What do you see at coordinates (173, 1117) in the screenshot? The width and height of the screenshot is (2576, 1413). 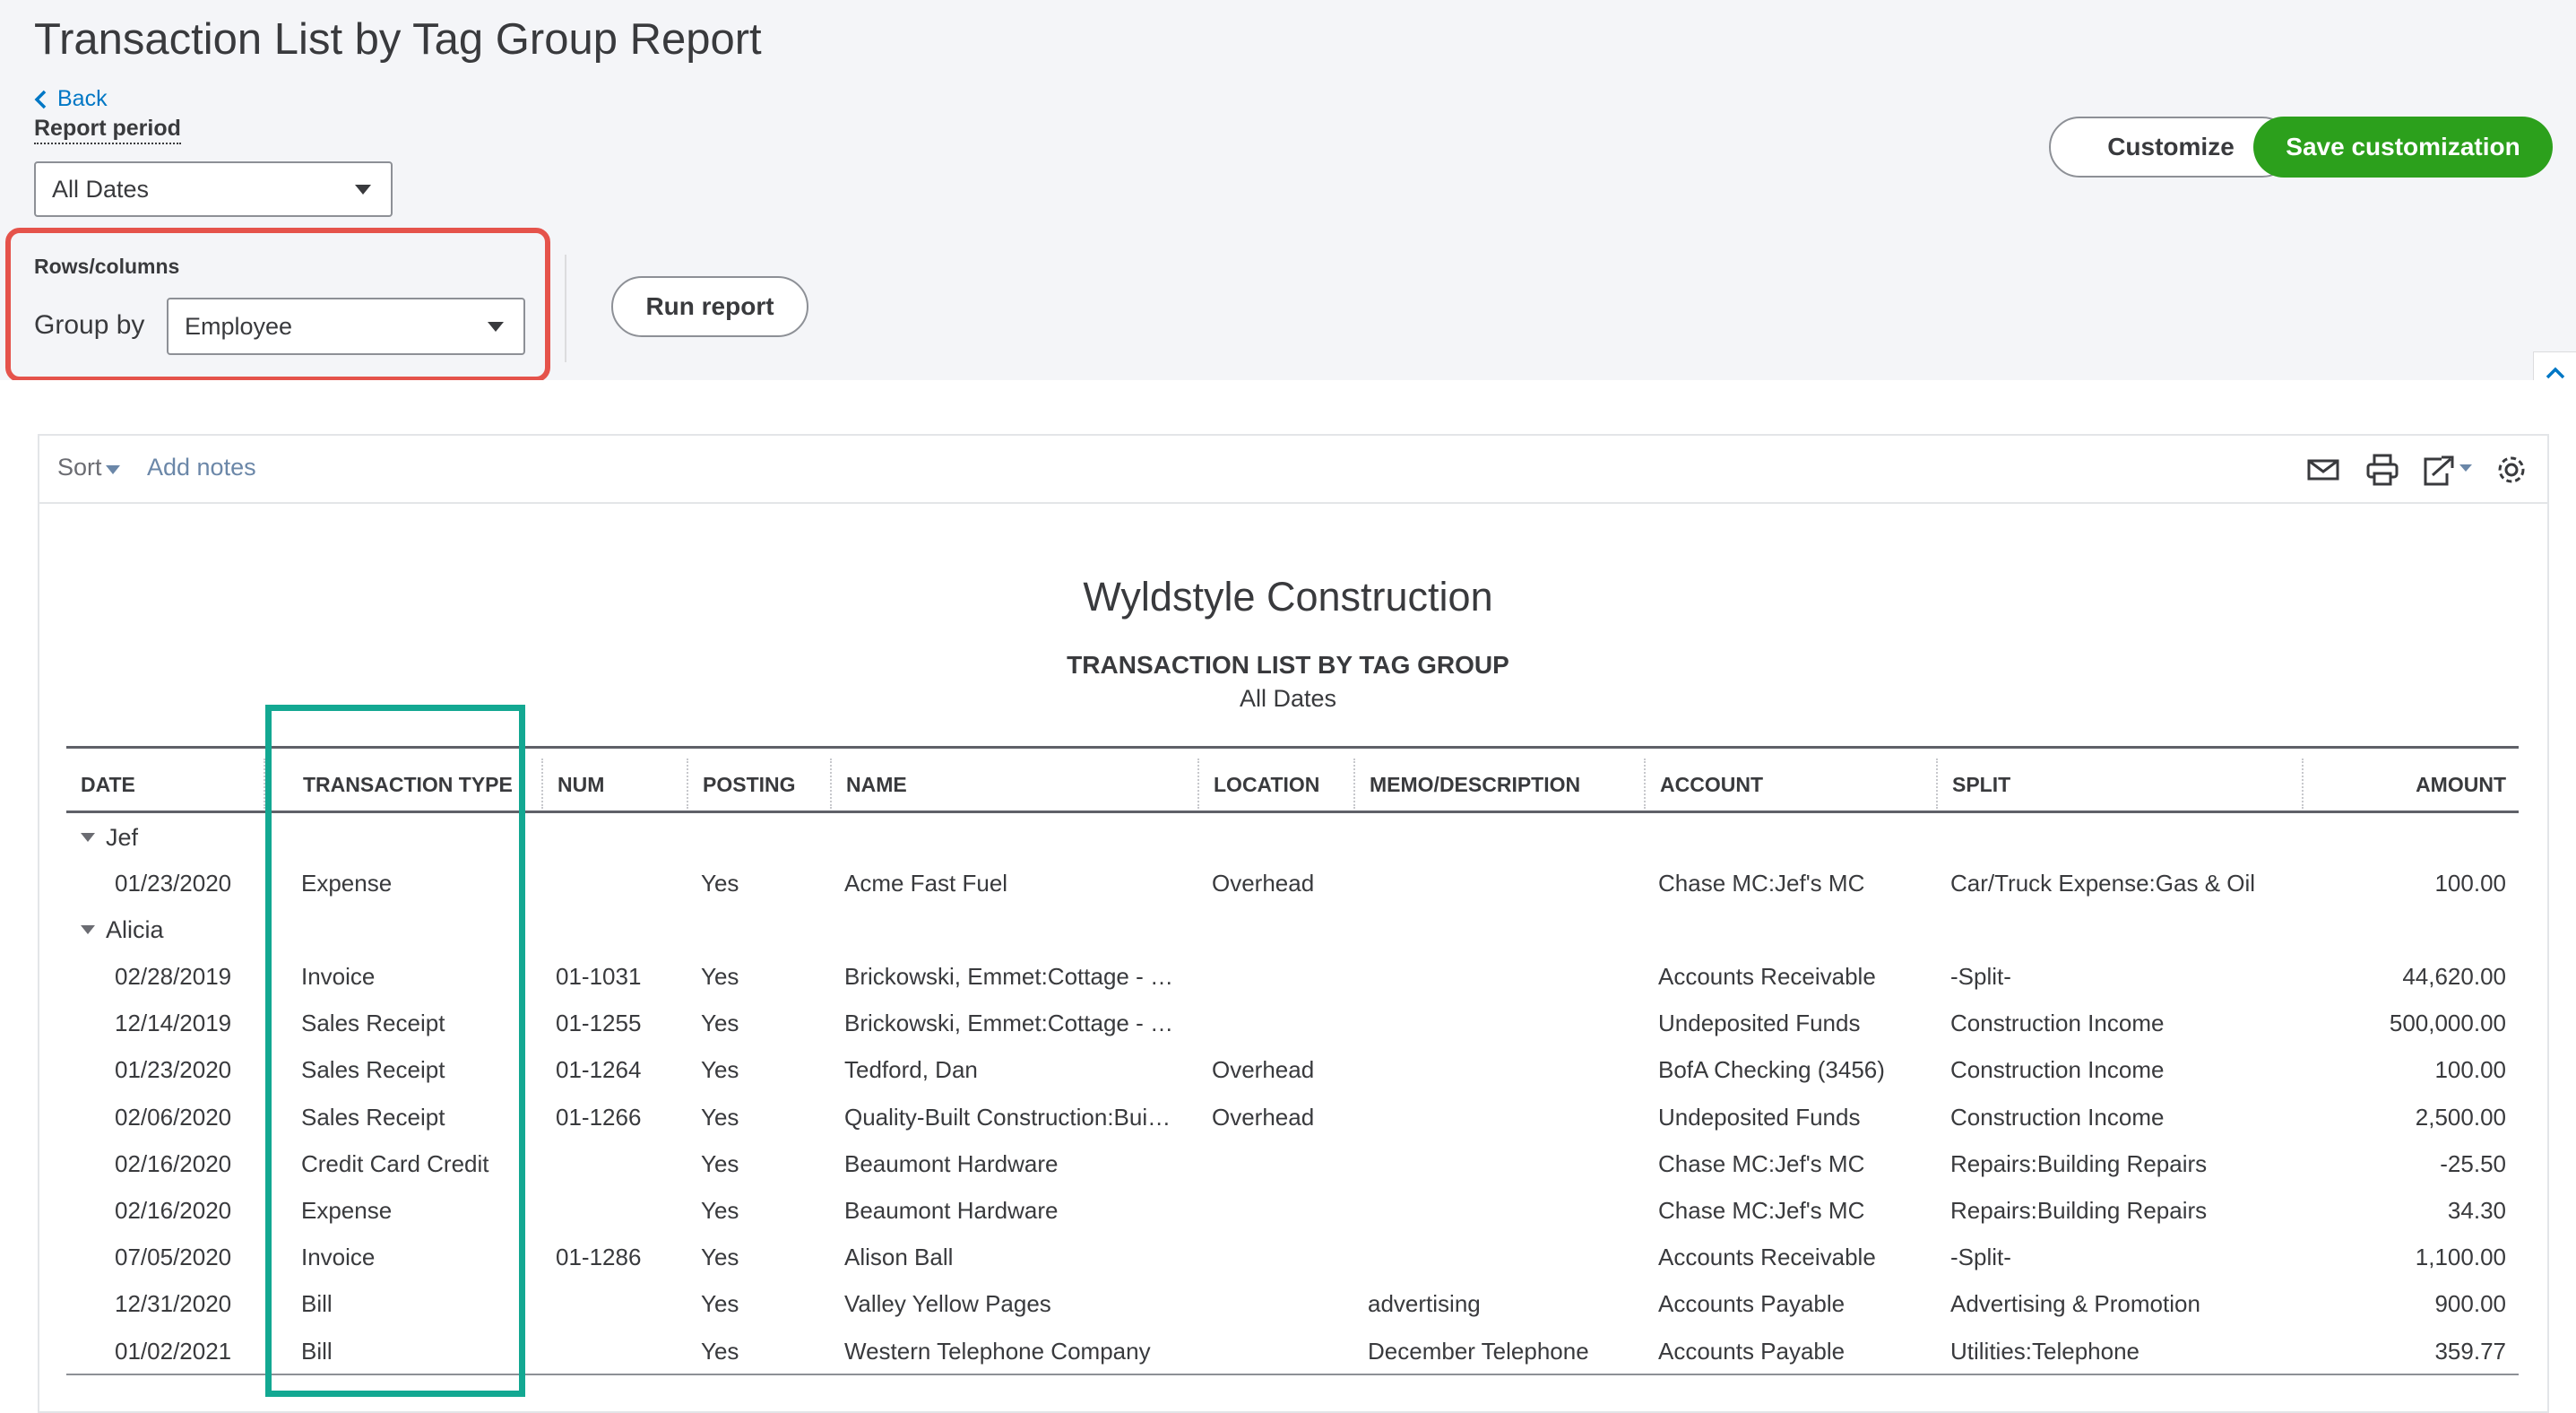 I see `cell-date: 02/06/2020` at bounding box center [173, 1117].